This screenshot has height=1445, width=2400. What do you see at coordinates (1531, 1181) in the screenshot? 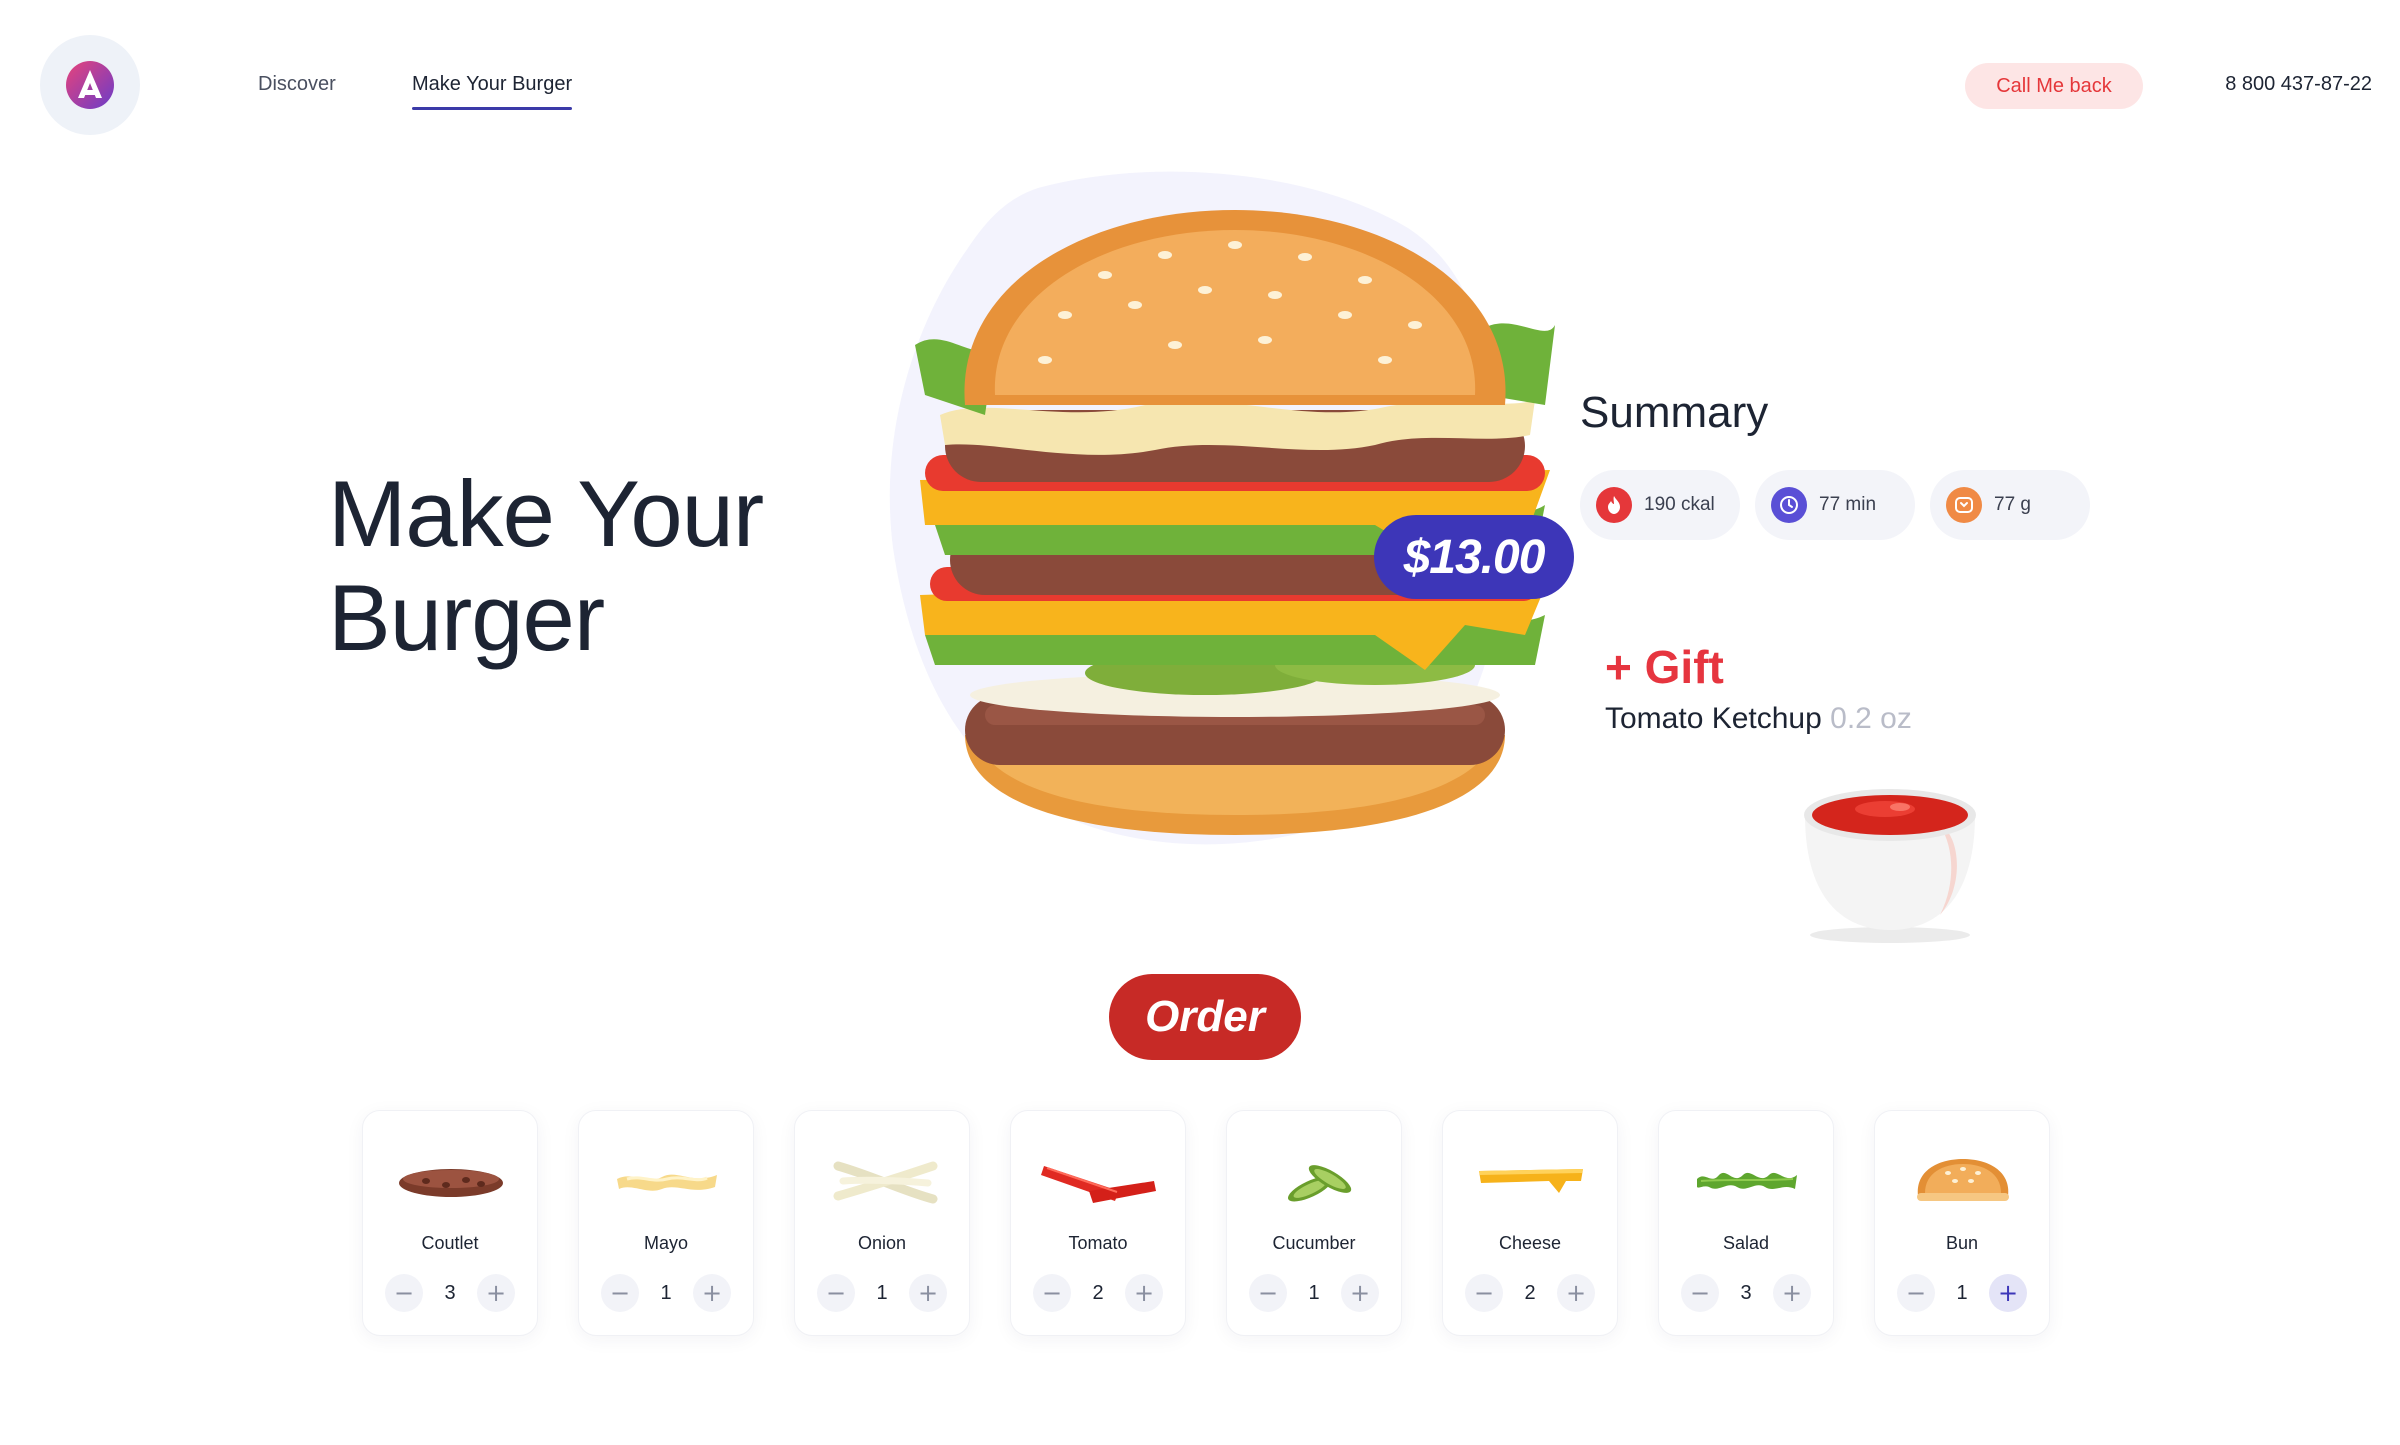
I see `cheese-icon` at bounding box center [1531, 1181].